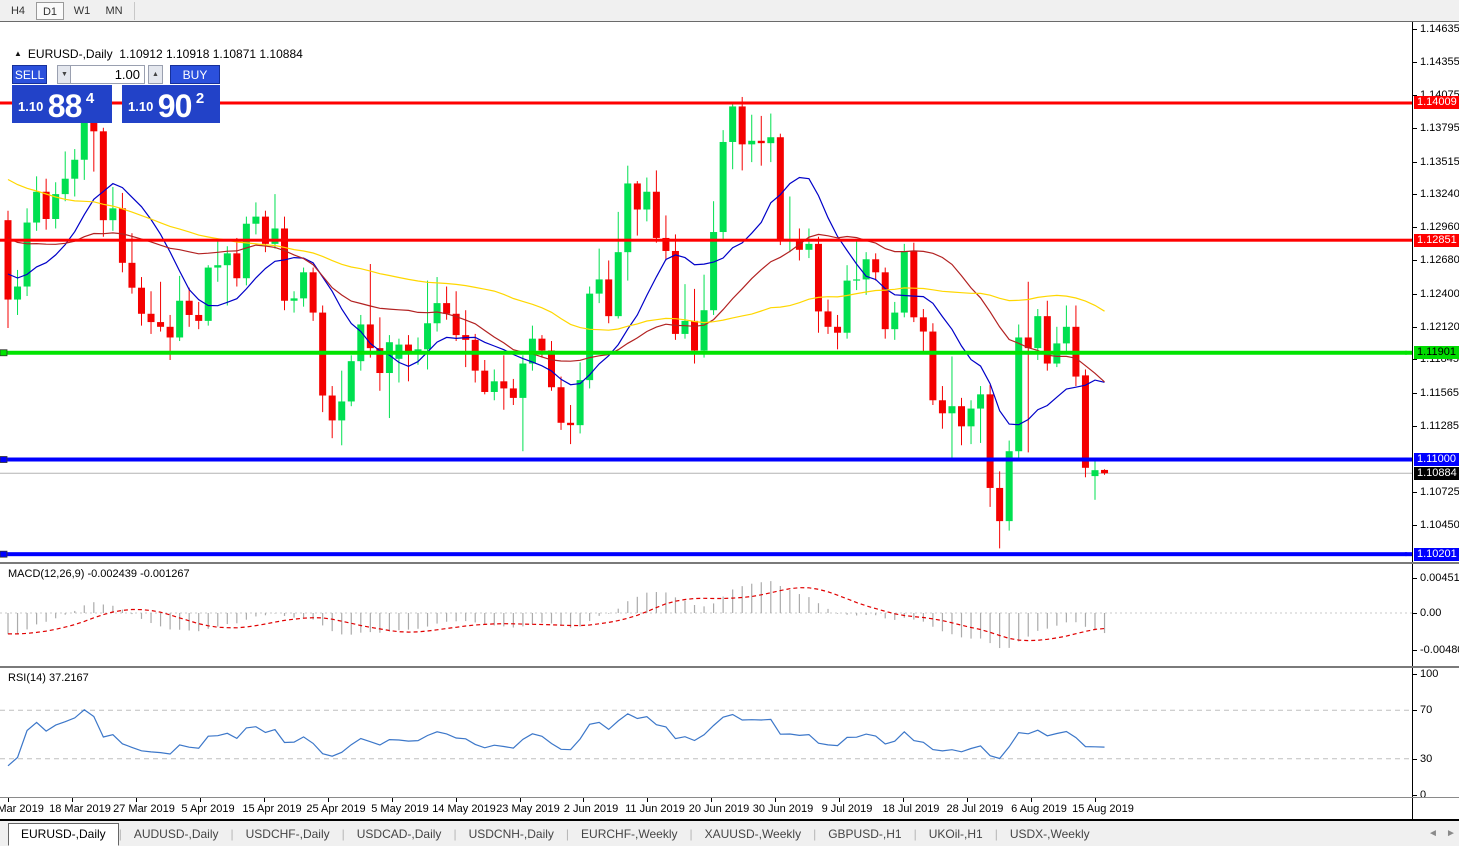 Image resolution: width=1459 pixels, height=846 pixels. What do you see at coordinates (753, 834) in the screenshot?
I see `chart-tab-xauusd-weekly: XAUUSD-,Weekly` at bounding box center [753, 834].